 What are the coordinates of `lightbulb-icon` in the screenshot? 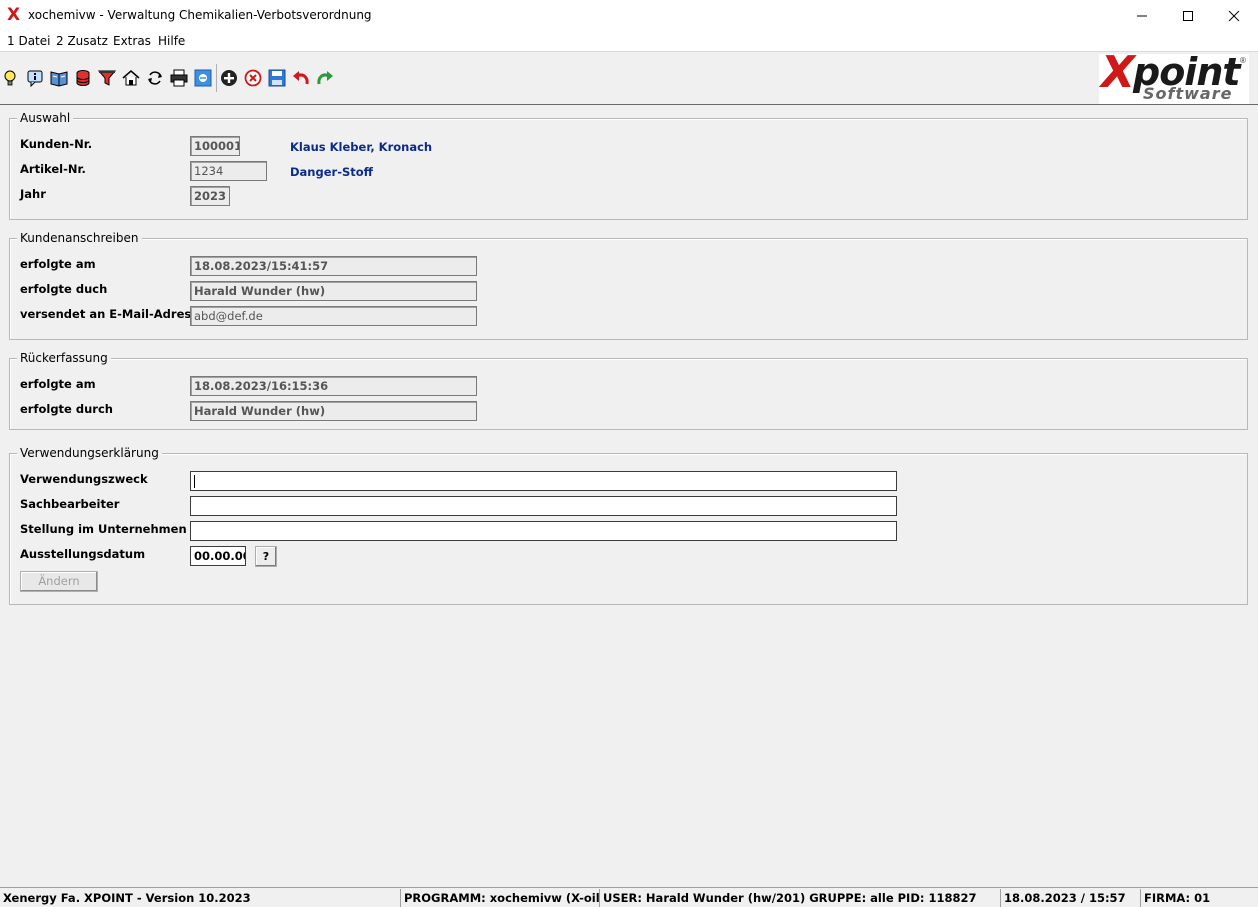 It's located at (10, 78).